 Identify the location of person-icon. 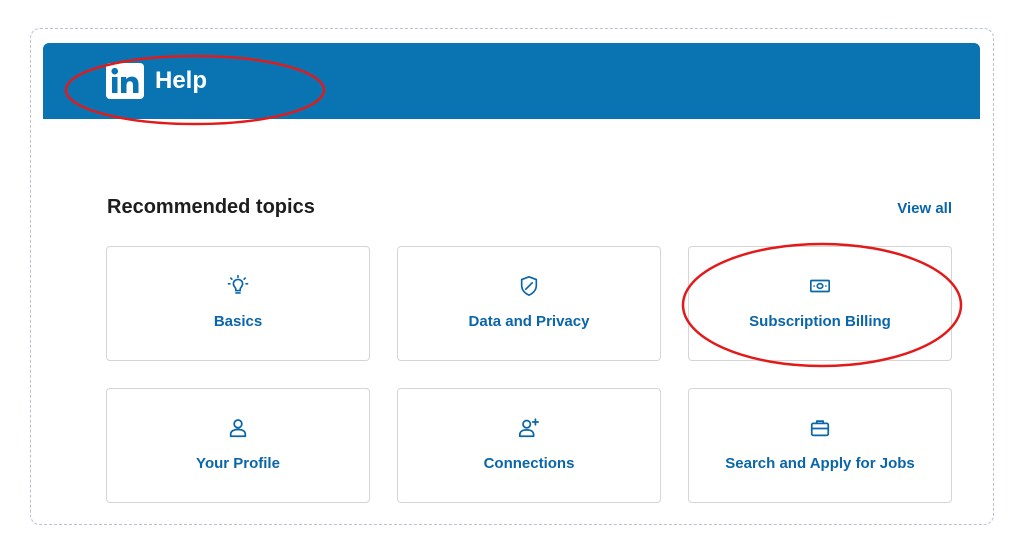
(238, 428).